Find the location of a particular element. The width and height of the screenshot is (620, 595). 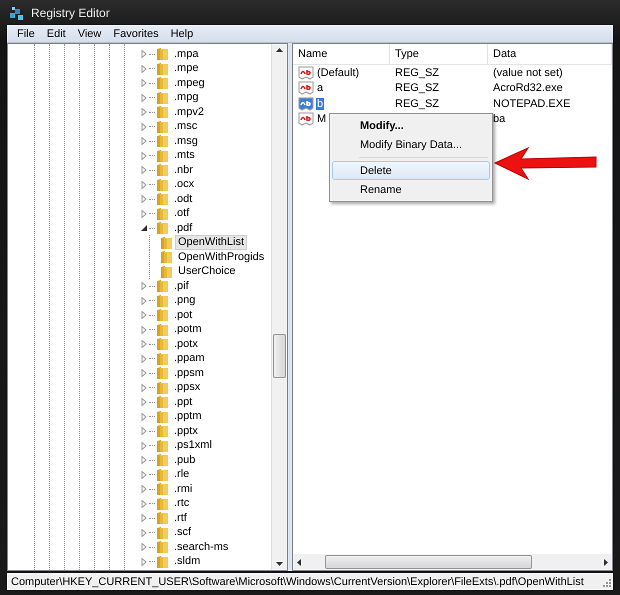

scroll-left-icon is located at coordinates (299, 562).